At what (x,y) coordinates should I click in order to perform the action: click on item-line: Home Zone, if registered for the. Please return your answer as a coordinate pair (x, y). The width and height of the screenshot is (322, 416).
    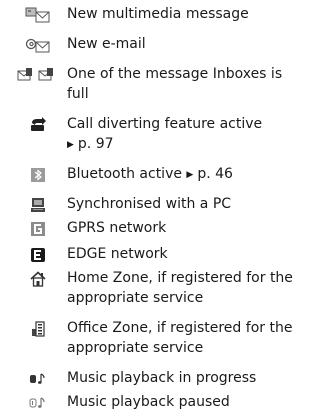
    Looking at the image, I should click on (180, 278).